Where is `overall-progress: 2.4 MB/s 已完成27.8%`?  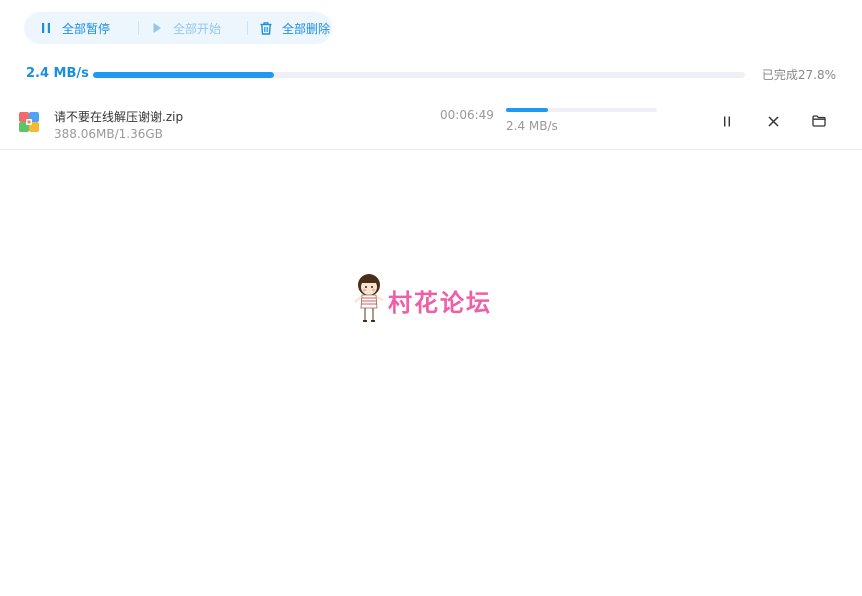 overall-progress: 2.4 MB/s 已完成27.8% is located at coordinates (431, 75).